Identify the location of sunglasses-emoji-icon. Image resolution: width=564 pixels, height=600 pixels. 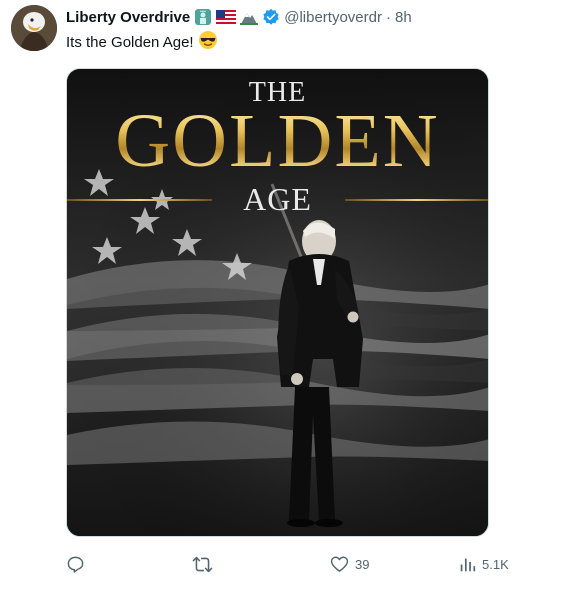
(208, 42).